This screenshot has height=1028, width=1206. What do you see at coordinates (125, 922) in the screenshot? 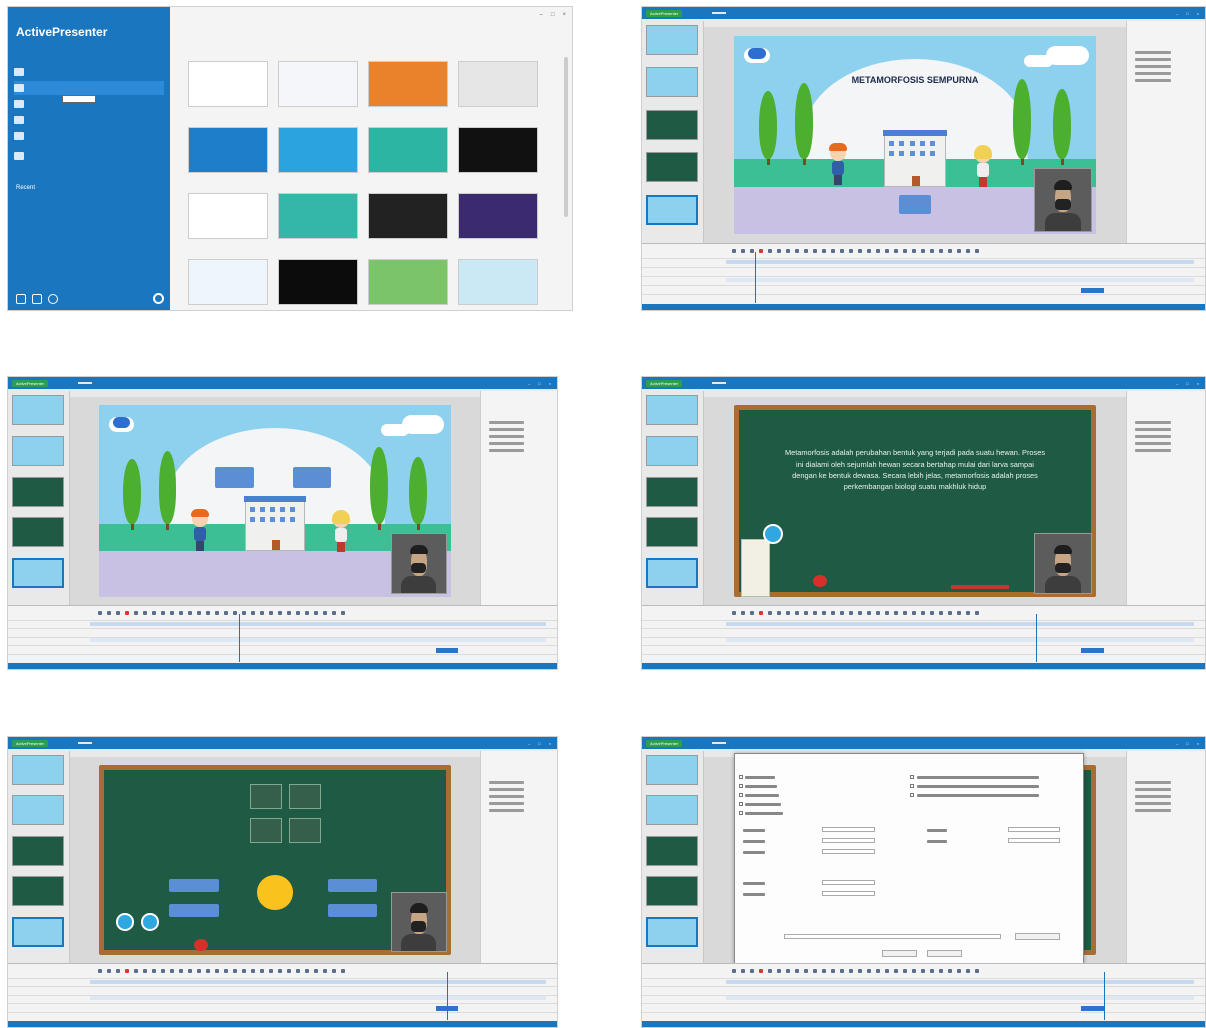
I see `home-button-icon` at bounding box center [125, 922].